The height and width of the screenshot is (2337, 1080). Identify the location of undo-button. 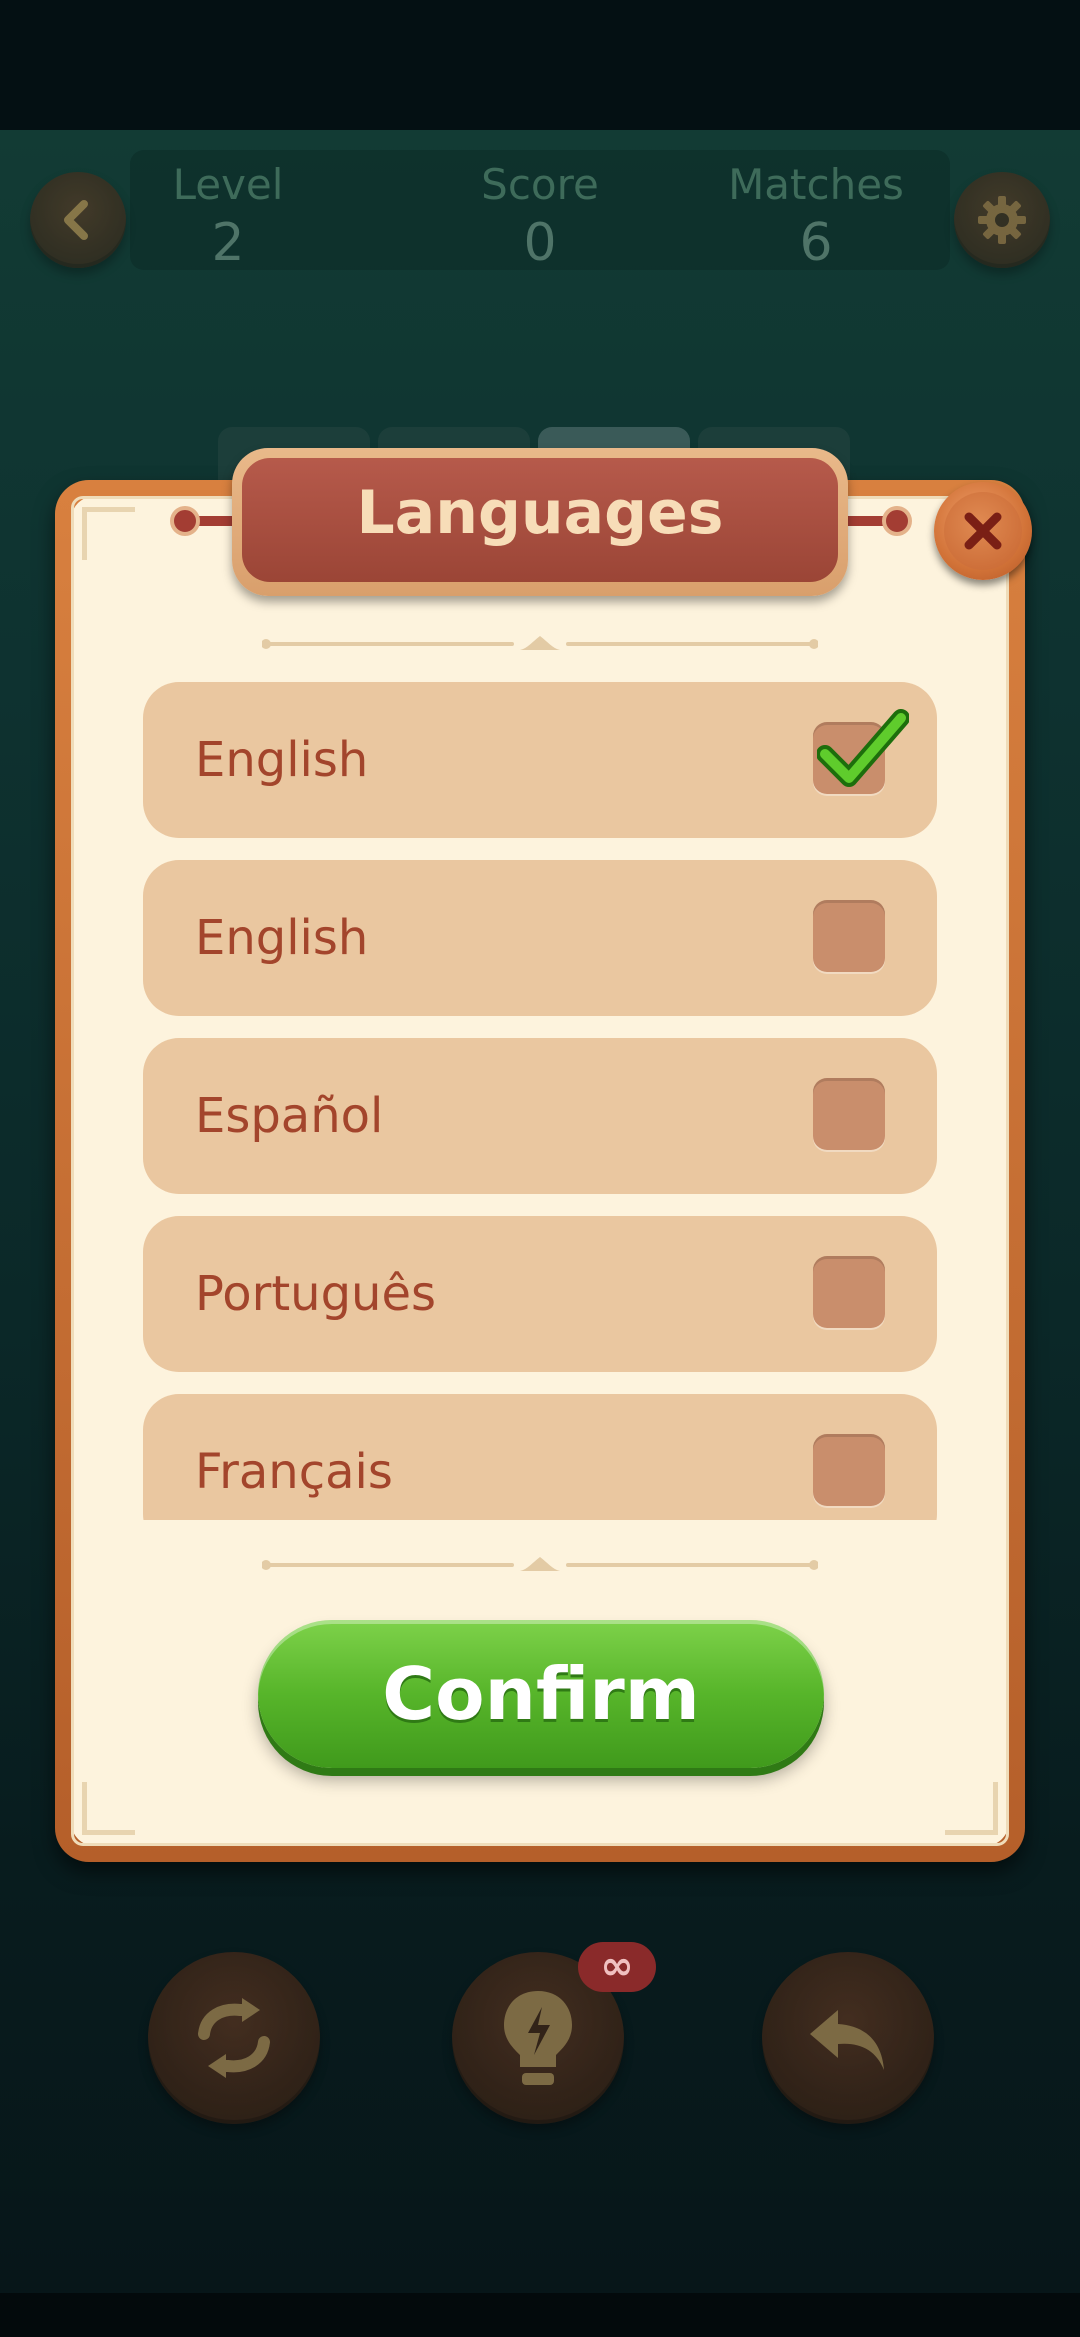
(848, 2038).